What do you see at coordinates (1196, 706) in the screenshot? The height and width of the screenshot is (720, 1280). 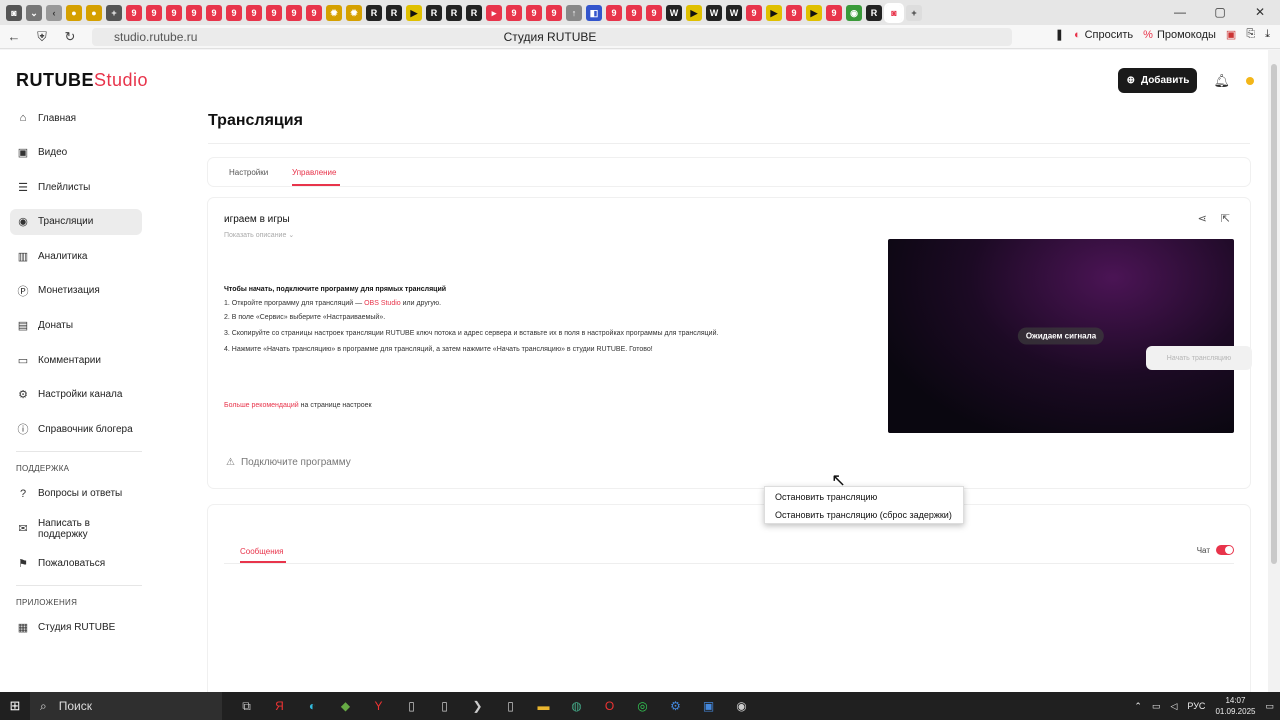 I see `language-indicator: РУС` at bounding box center [1196, 706].